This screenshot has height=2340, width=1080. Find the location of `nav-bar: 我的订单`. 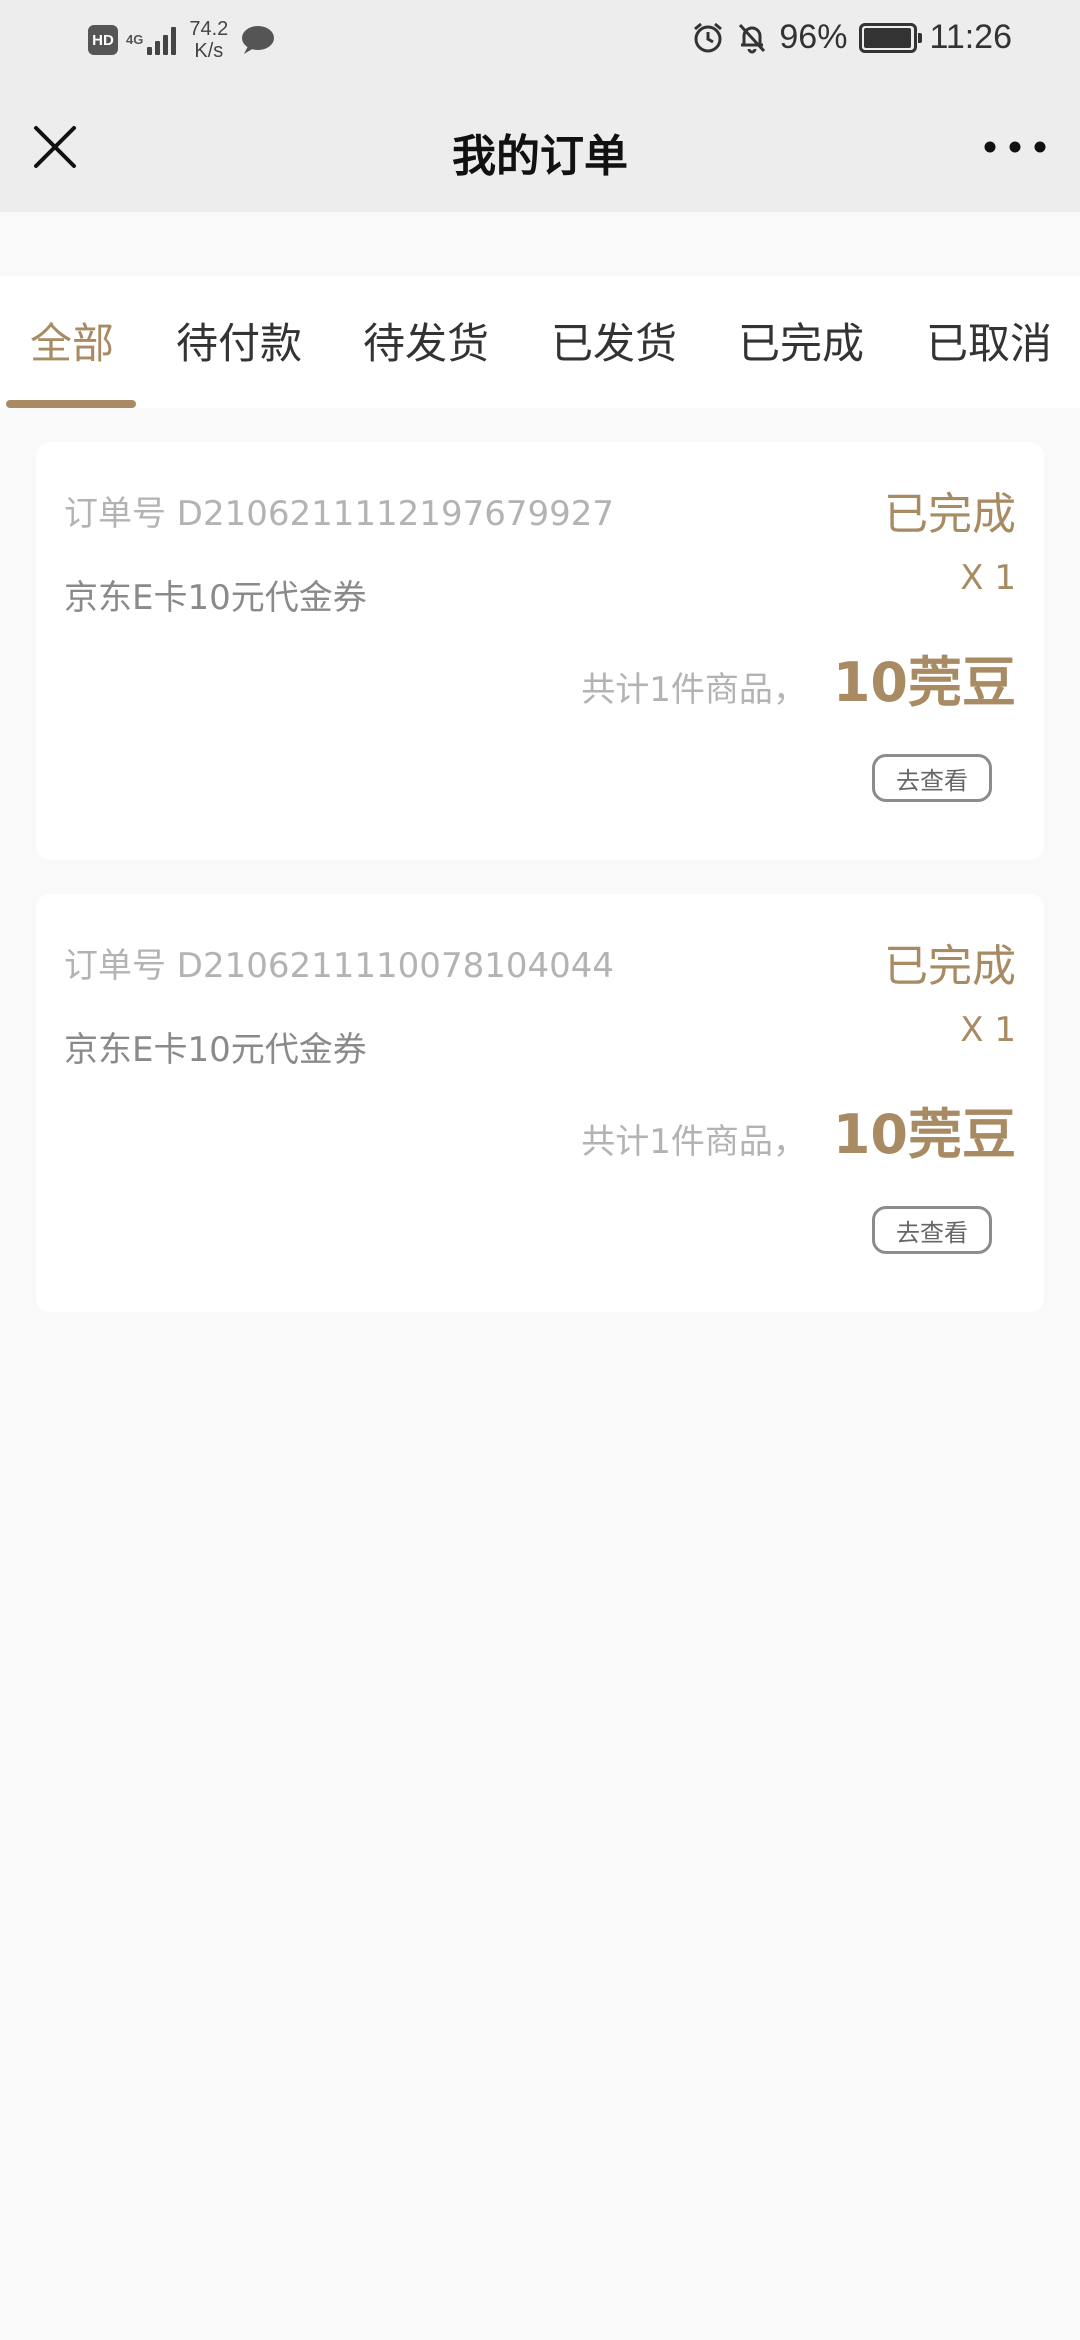

nav-bar: 我的订单 is located at coordinates (540, 147).